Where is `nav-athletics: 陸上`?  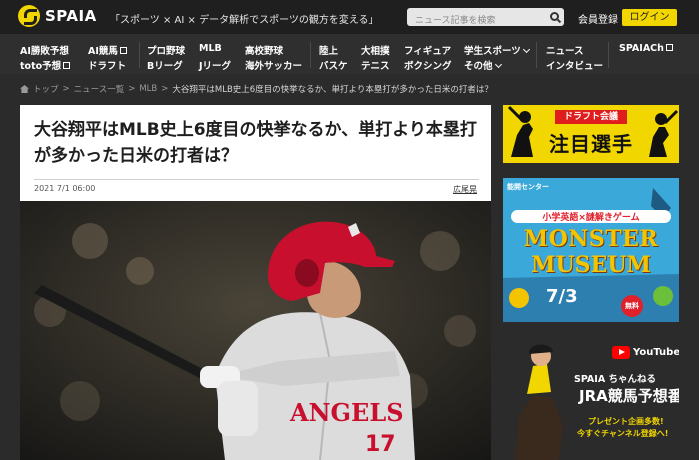
nav-athletics: 陸上 is located at coordinates (328, 50).